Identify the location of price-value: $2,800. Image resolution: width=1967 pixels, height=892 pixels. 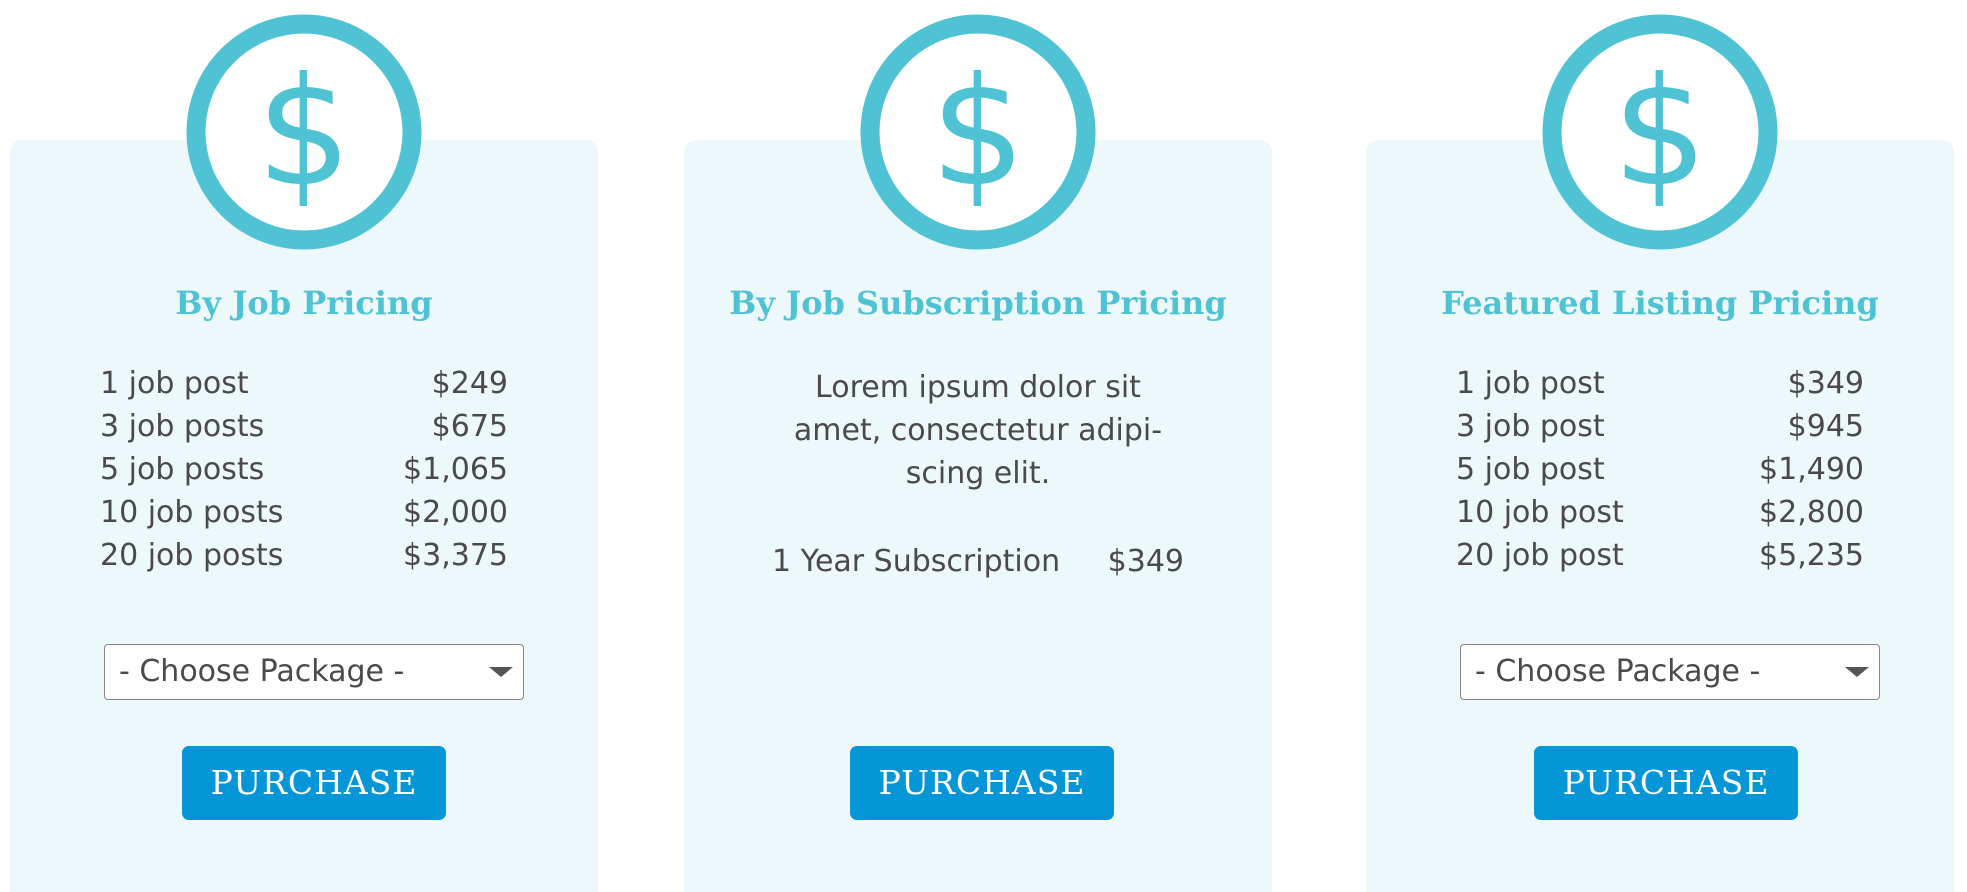
(1811, 512).